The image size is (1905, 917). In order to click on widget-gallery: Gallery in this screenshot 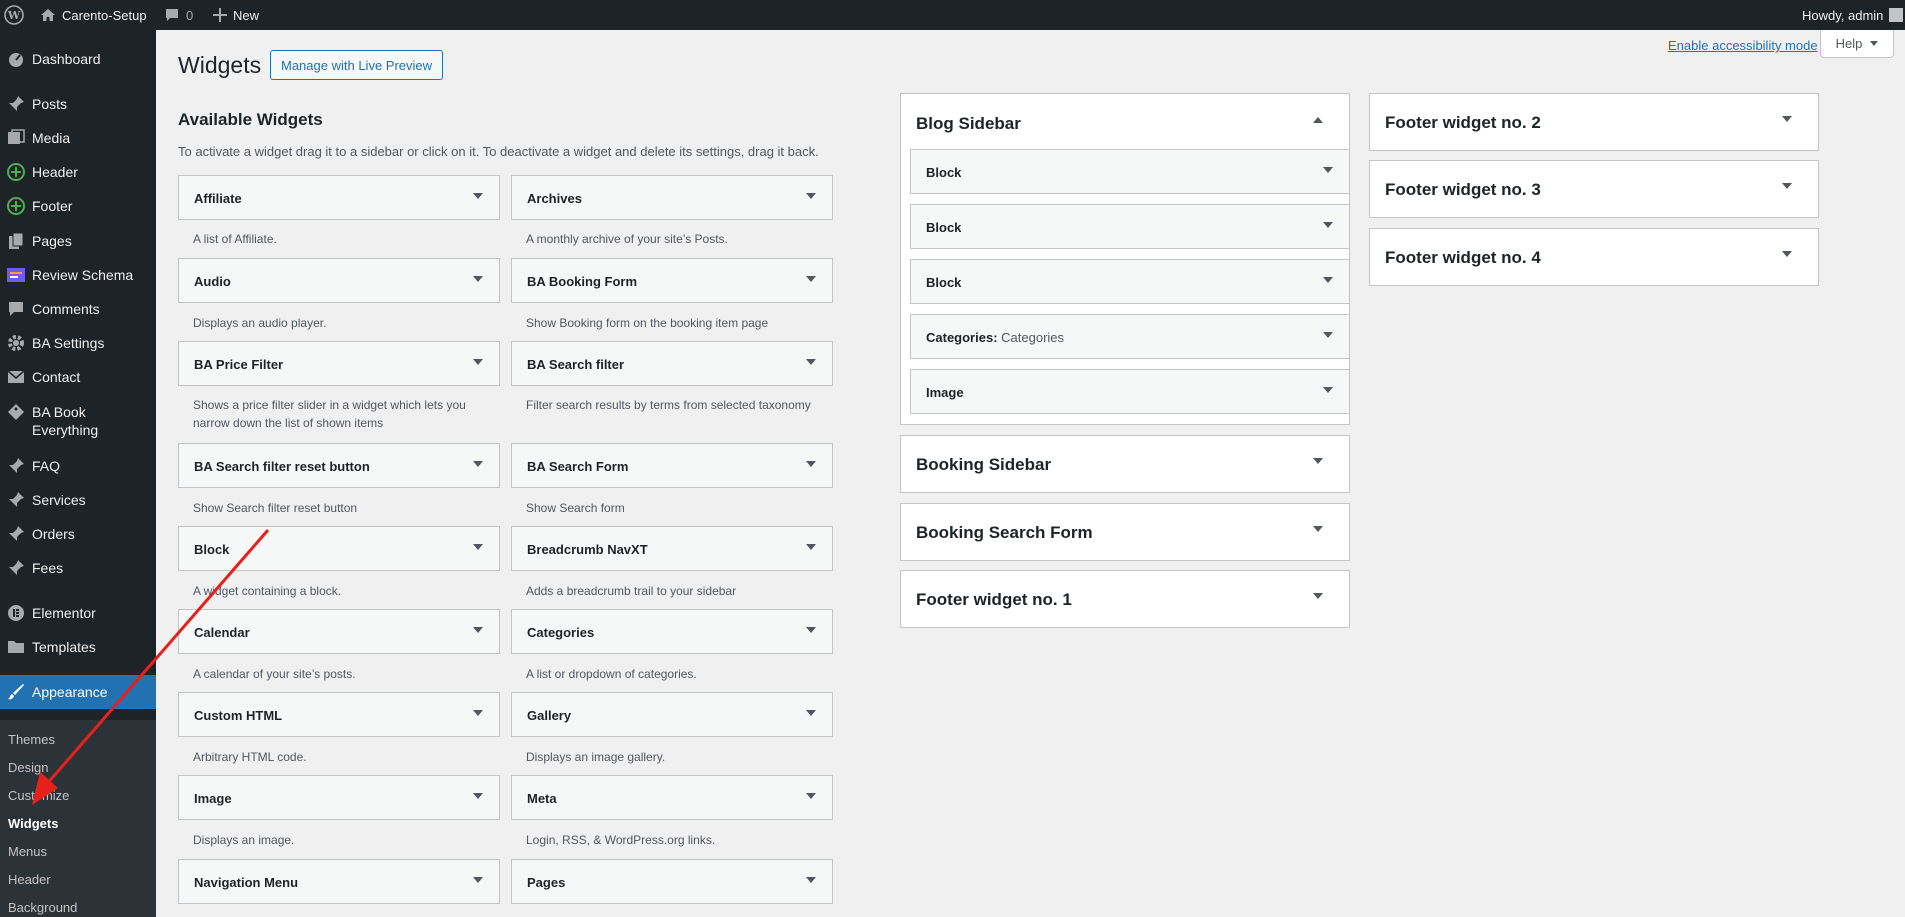, I will do `click(672, 714)`.